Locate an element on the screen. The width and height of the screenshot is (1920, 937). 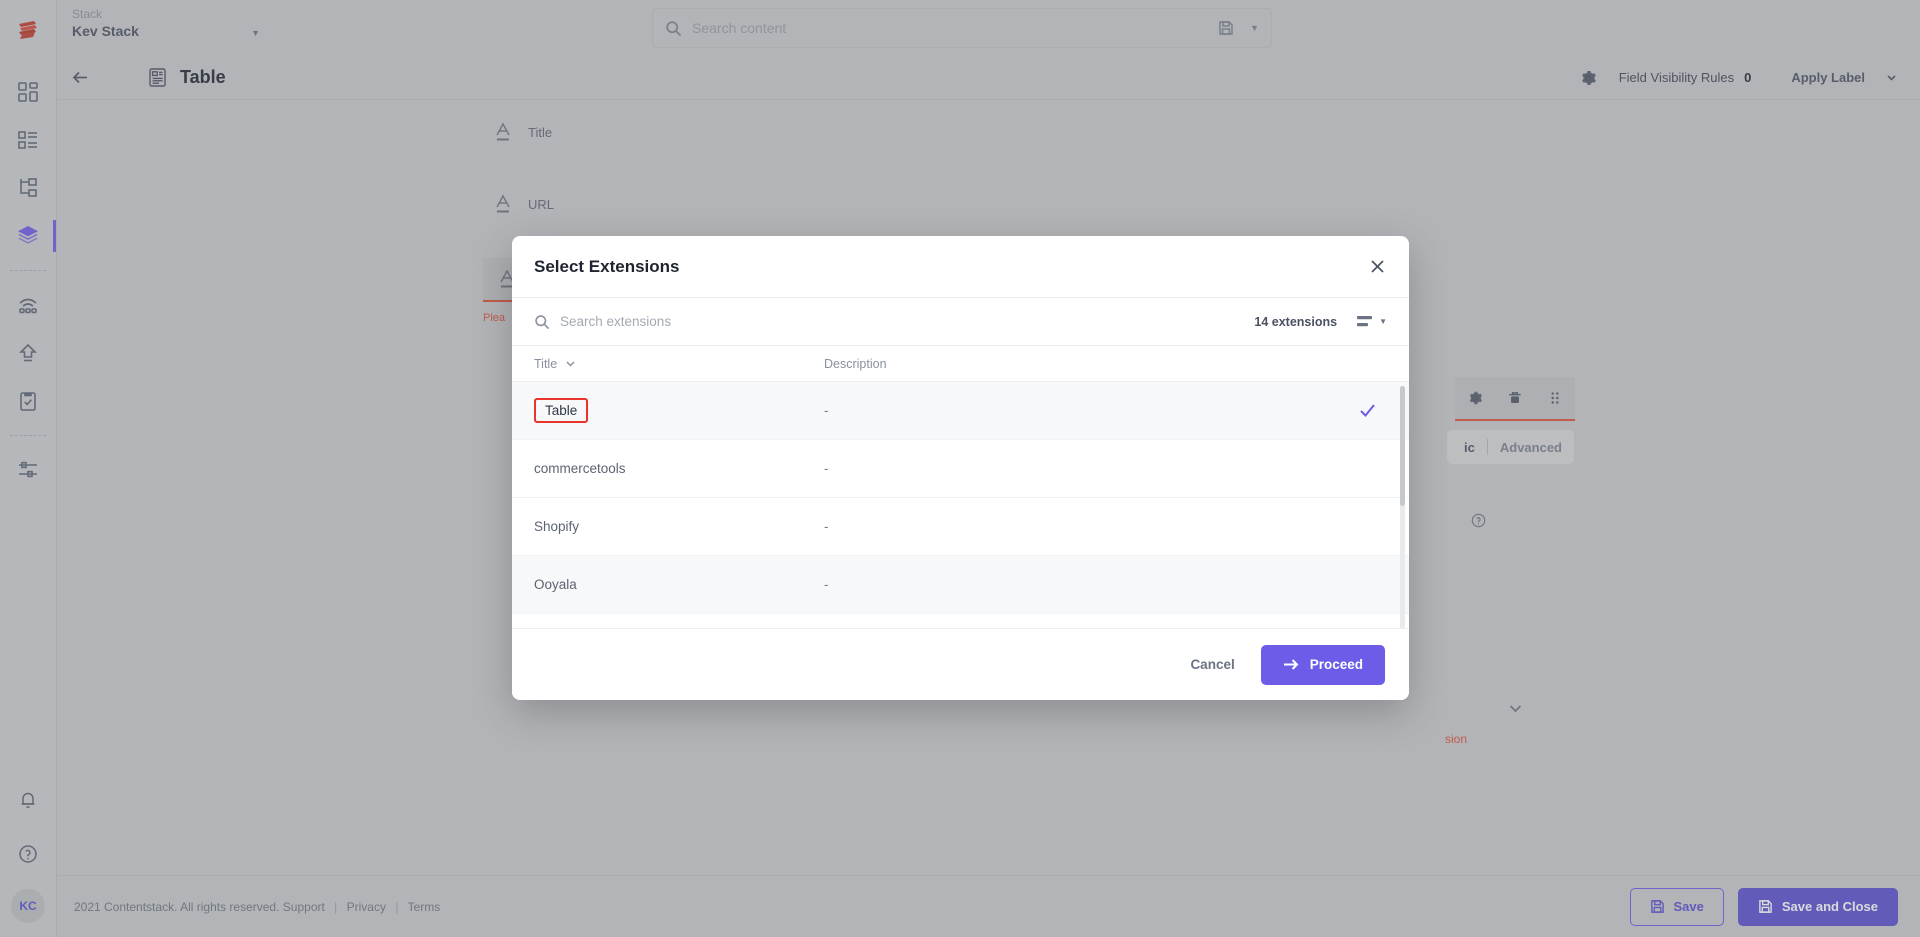
proceed-button: Proceed is located at coordinates (1322, 664).